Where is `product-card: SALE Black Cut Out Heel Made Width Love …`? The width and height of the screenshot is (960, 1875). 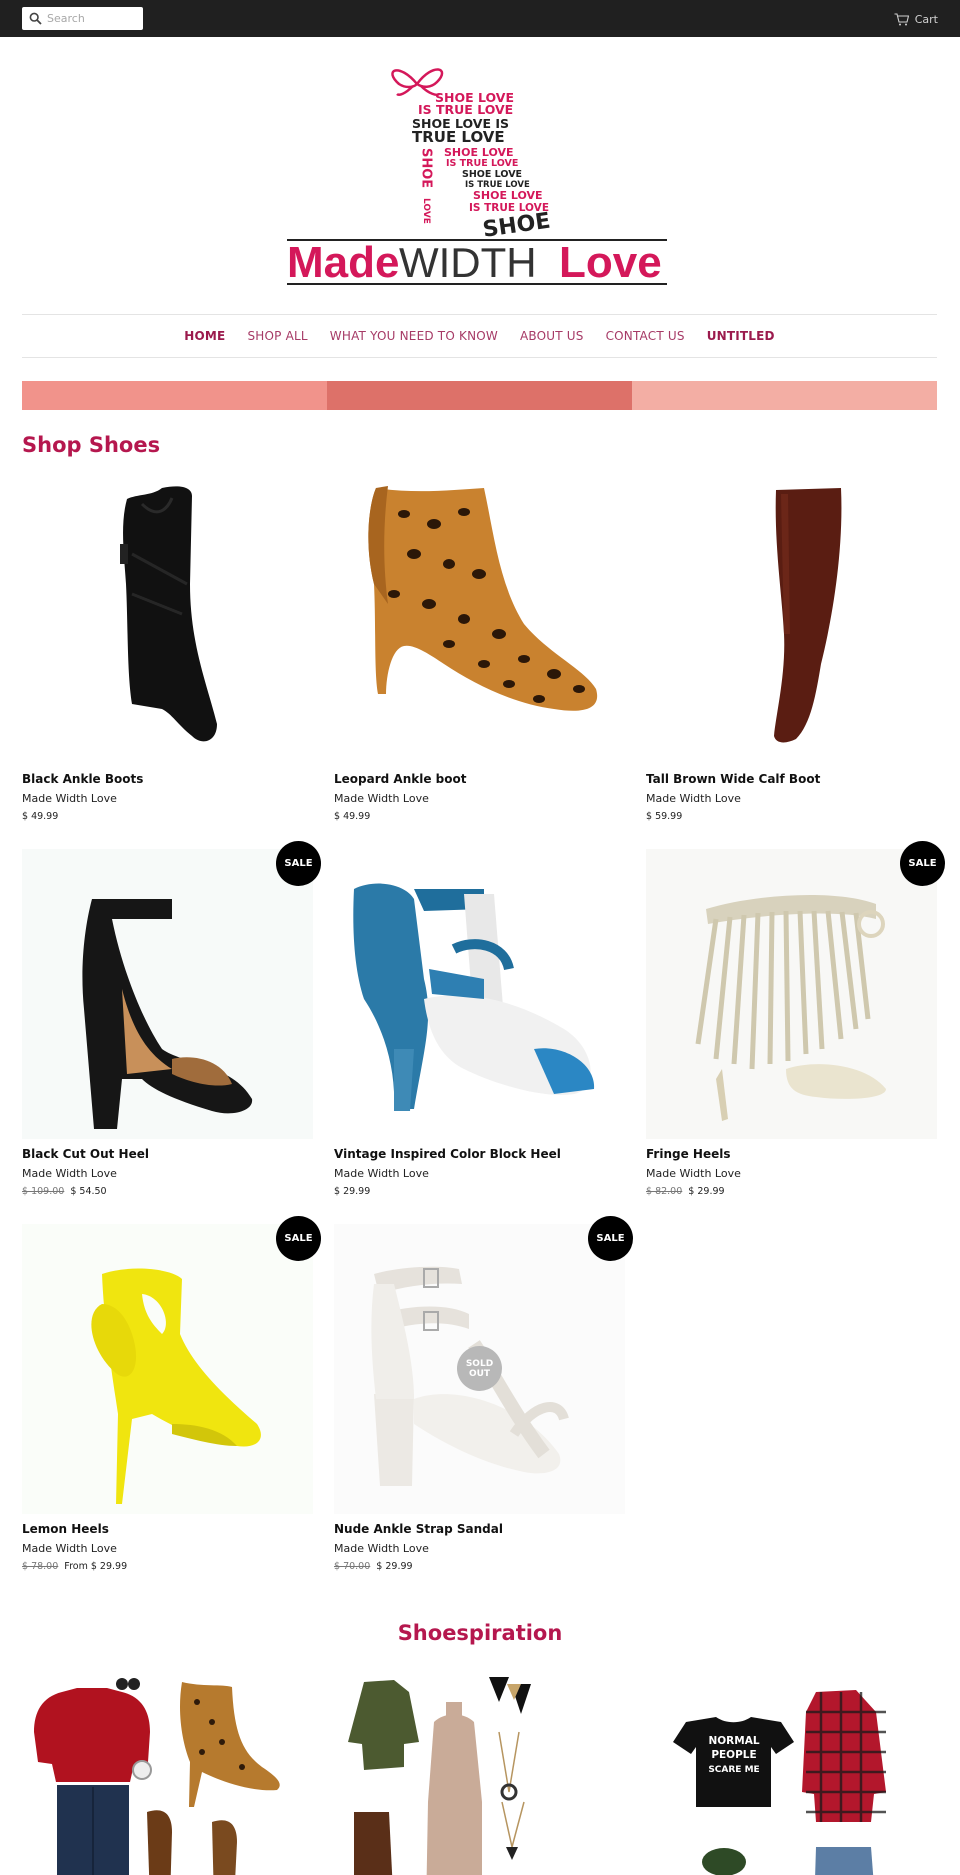 product-card: SALE Black Cut Out Heel Made Width Love … is located at coordinates (171, 1019).